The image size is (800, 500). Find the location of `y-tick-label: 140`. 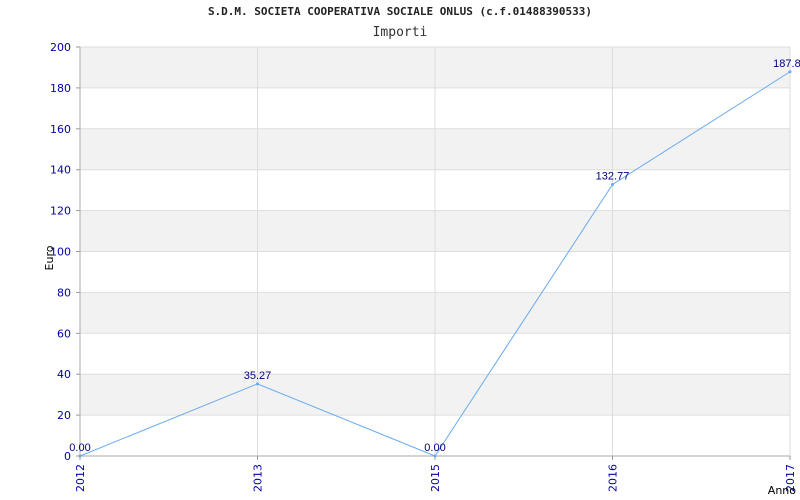

y-tick-label: 140 is located at coordinates (60, 170).